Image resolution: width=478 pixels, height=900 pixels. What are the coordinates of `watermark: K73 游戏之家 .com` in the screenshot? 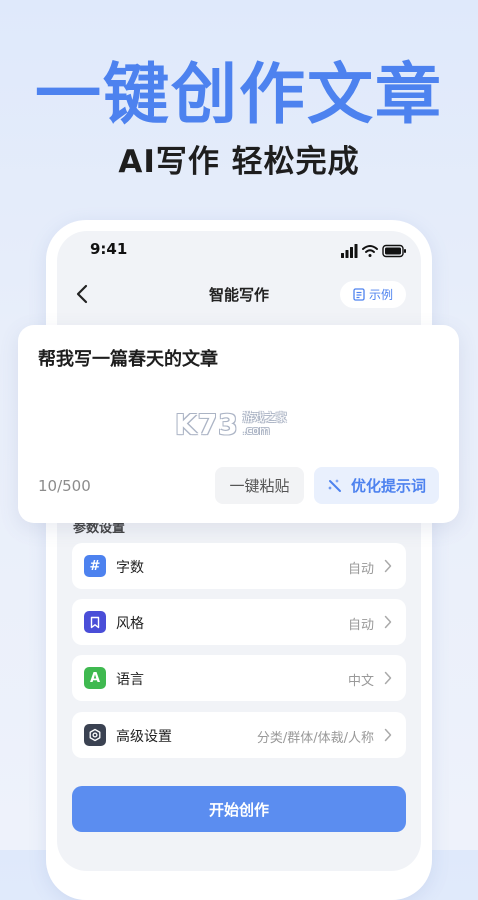 It's located at (231, 424).